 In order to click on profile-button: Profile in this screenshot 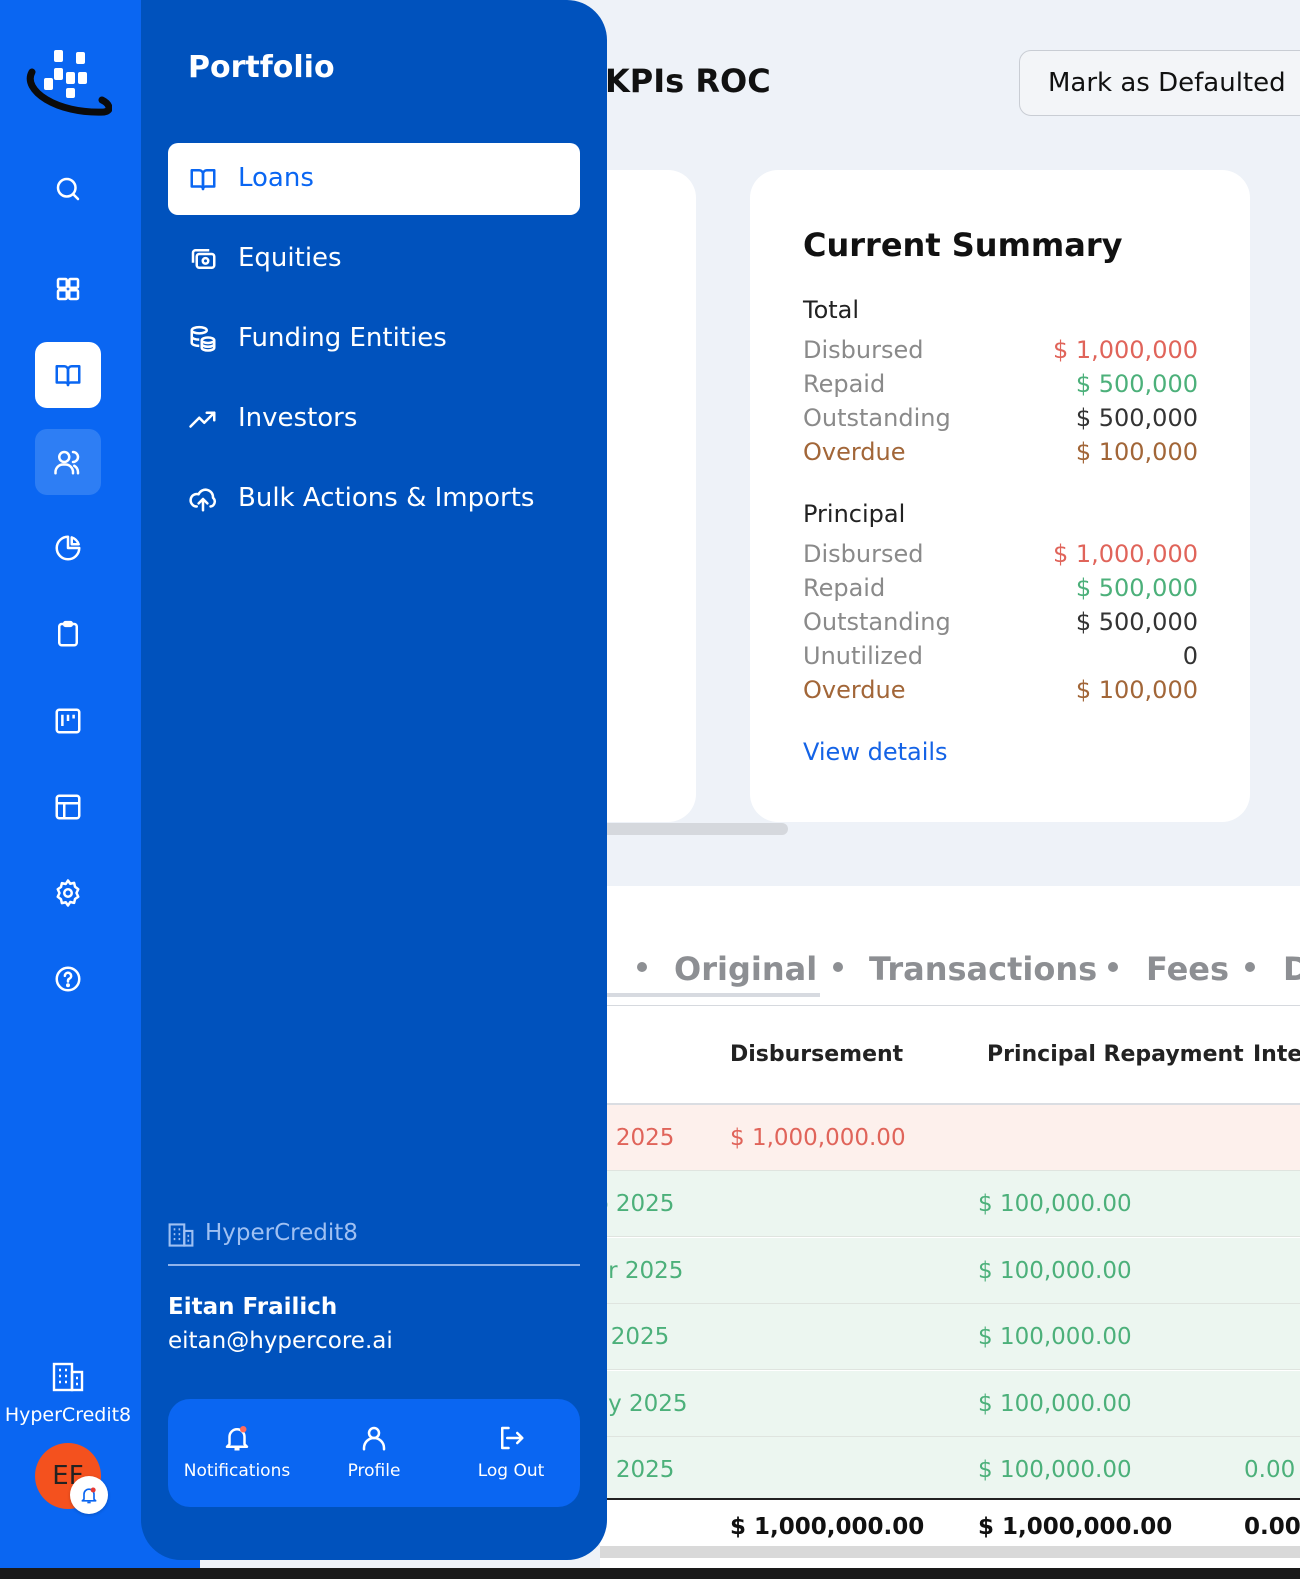, I will do `click(374, 1453)`.